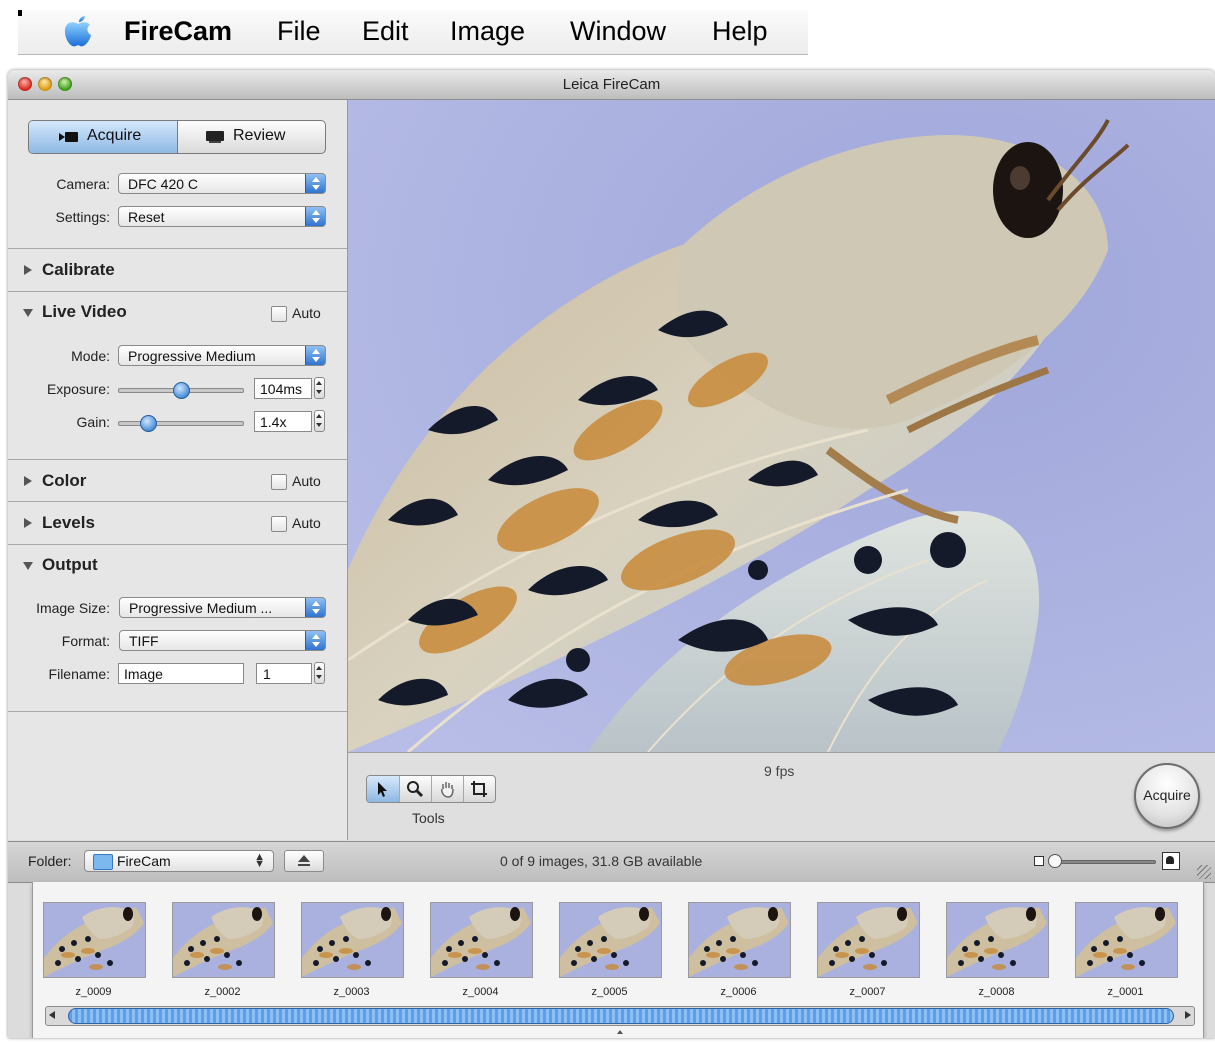  I want to click on small-thumbnail-icon, so click(1039, 861).